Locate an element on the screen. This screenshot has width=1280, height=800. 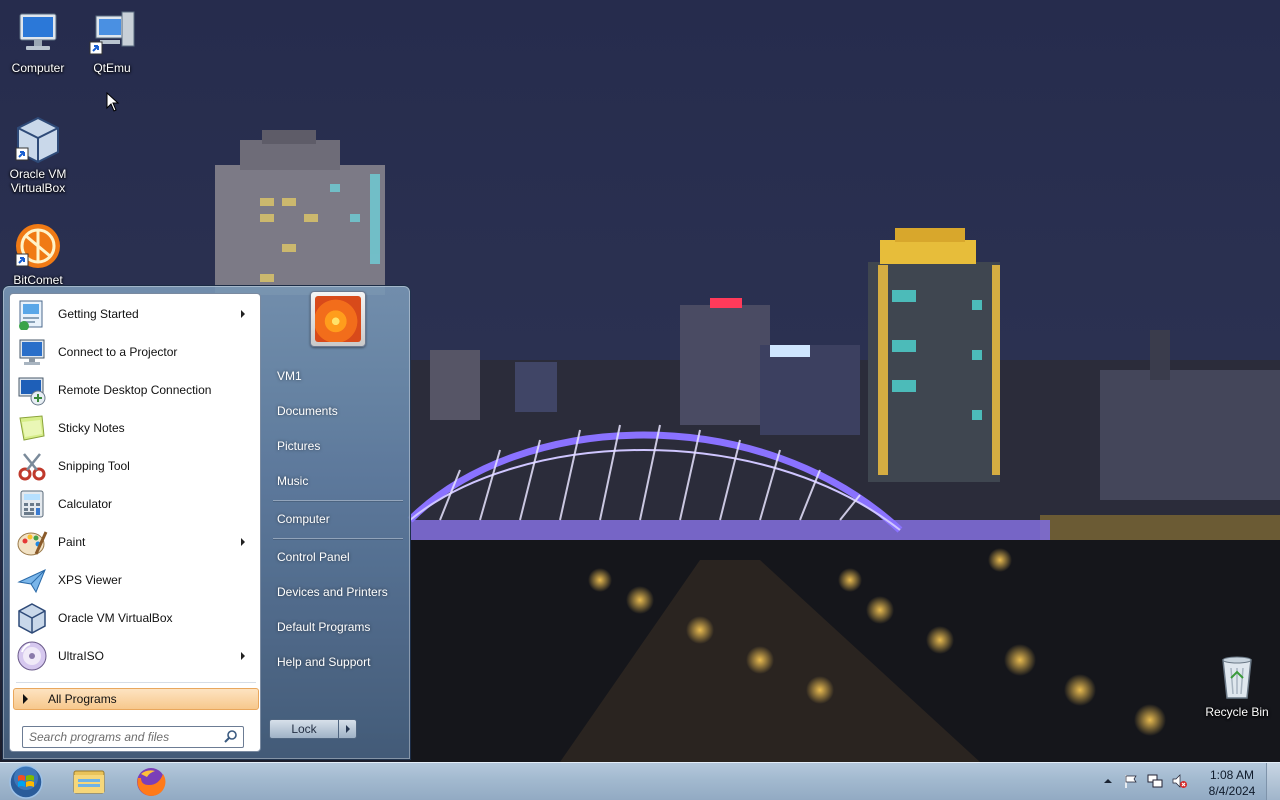
lock-button: Lock is located at coordinates (304, 729).